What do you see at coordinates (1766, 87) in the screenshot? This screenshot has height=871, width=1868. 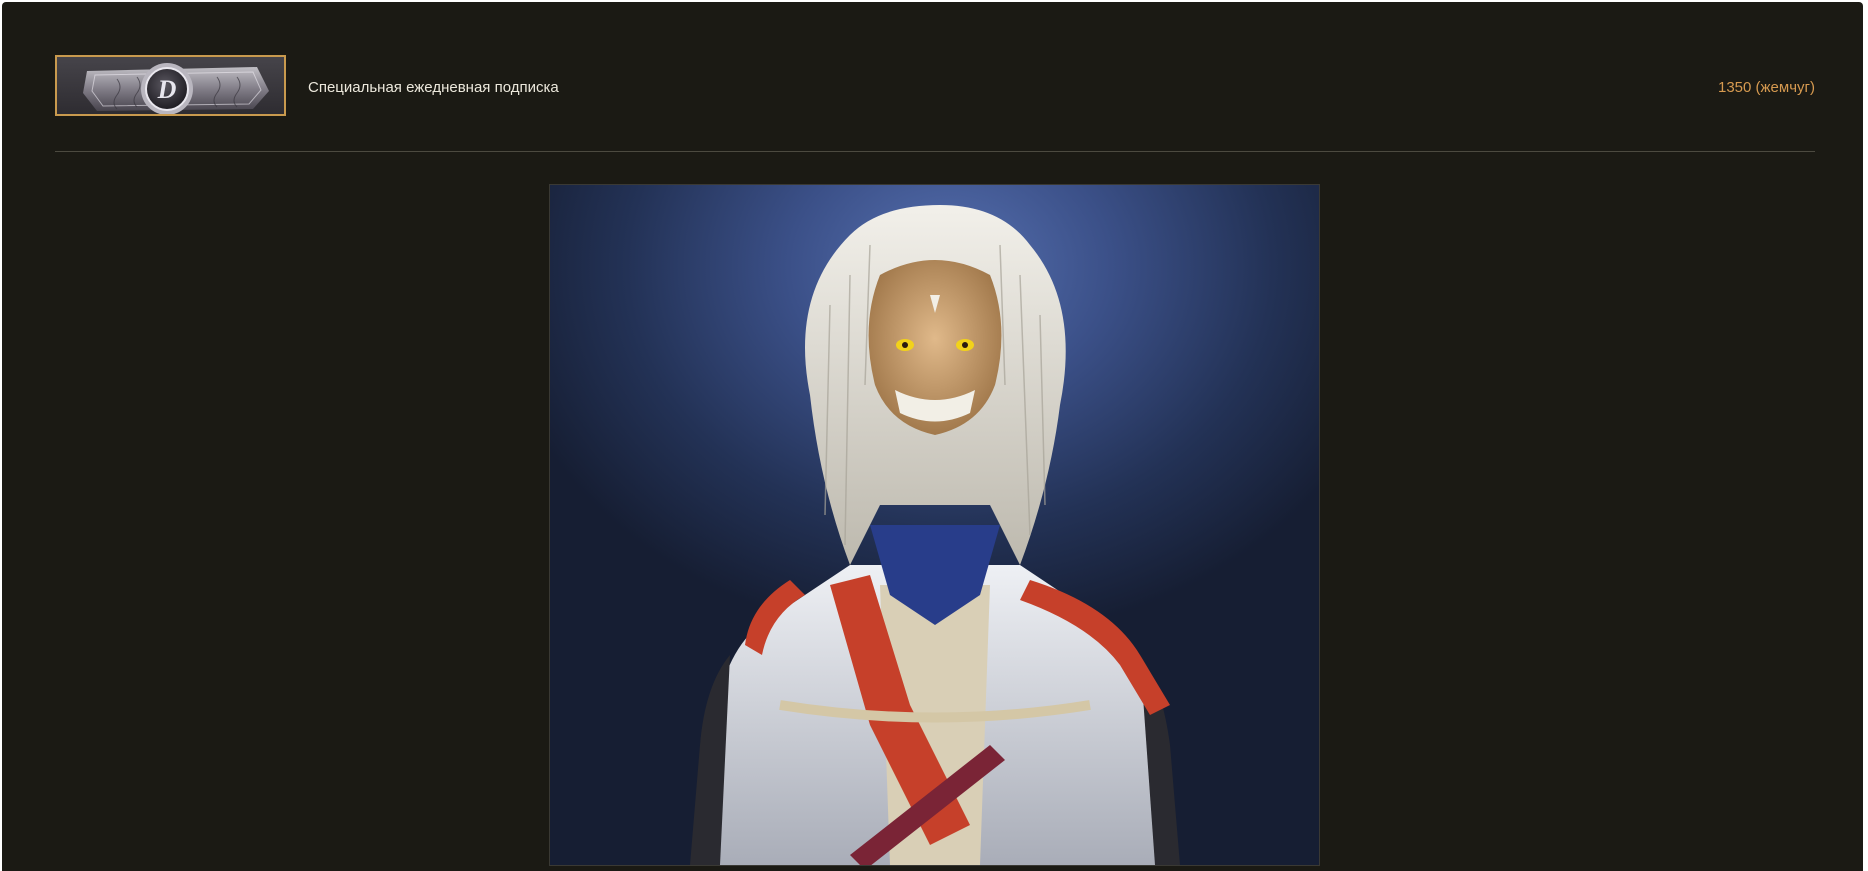 I see `product-price: 1350 (жемчуг)` at bounding box center [1766, 87].